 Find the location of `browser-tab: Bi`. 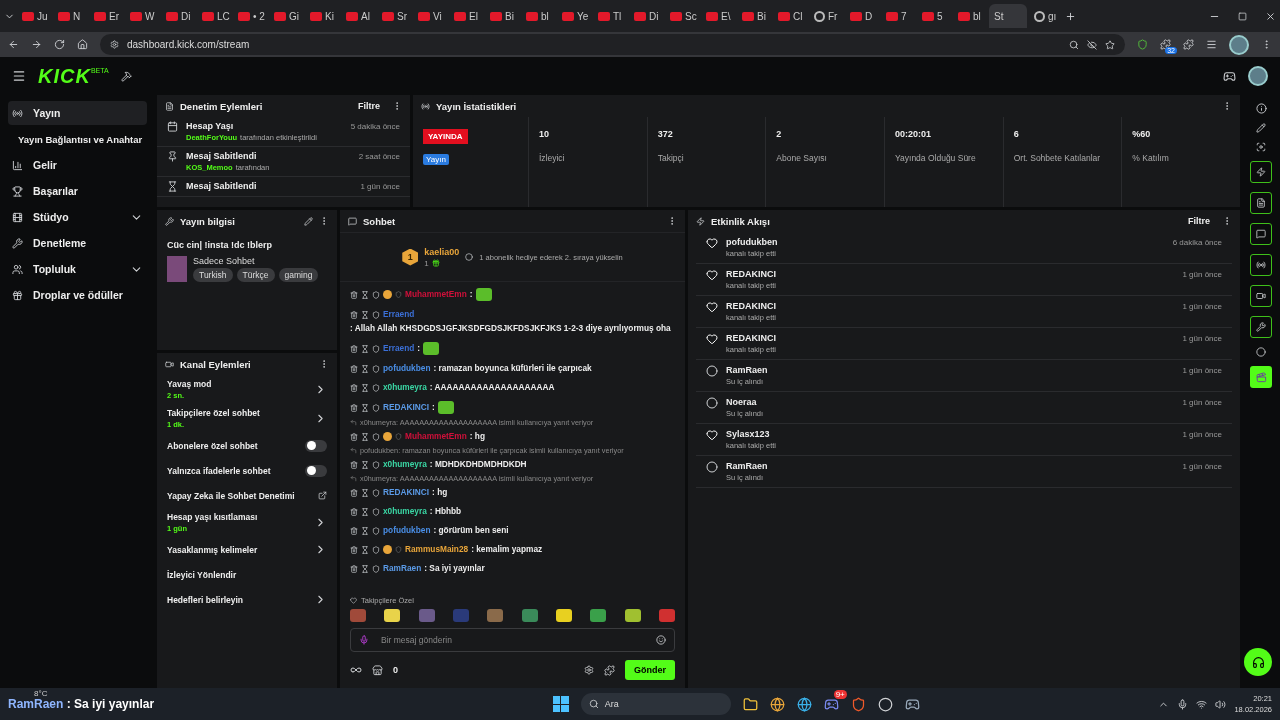

browser-tab: Bi is located at coordinates (502, 16).